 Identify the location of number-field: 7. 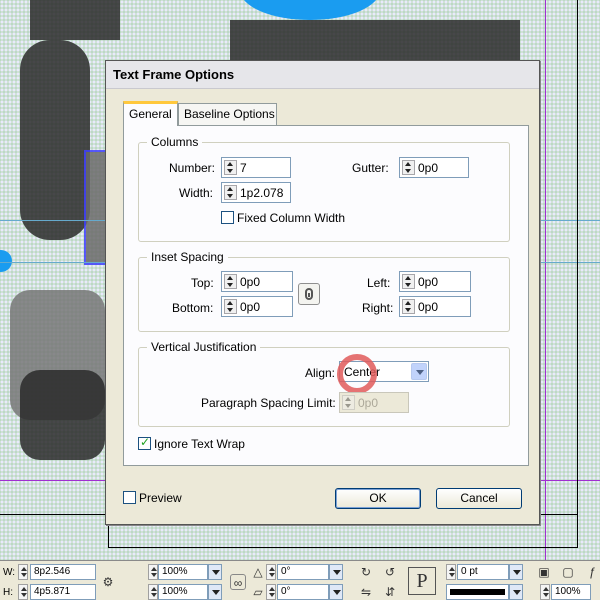
(256, 167).